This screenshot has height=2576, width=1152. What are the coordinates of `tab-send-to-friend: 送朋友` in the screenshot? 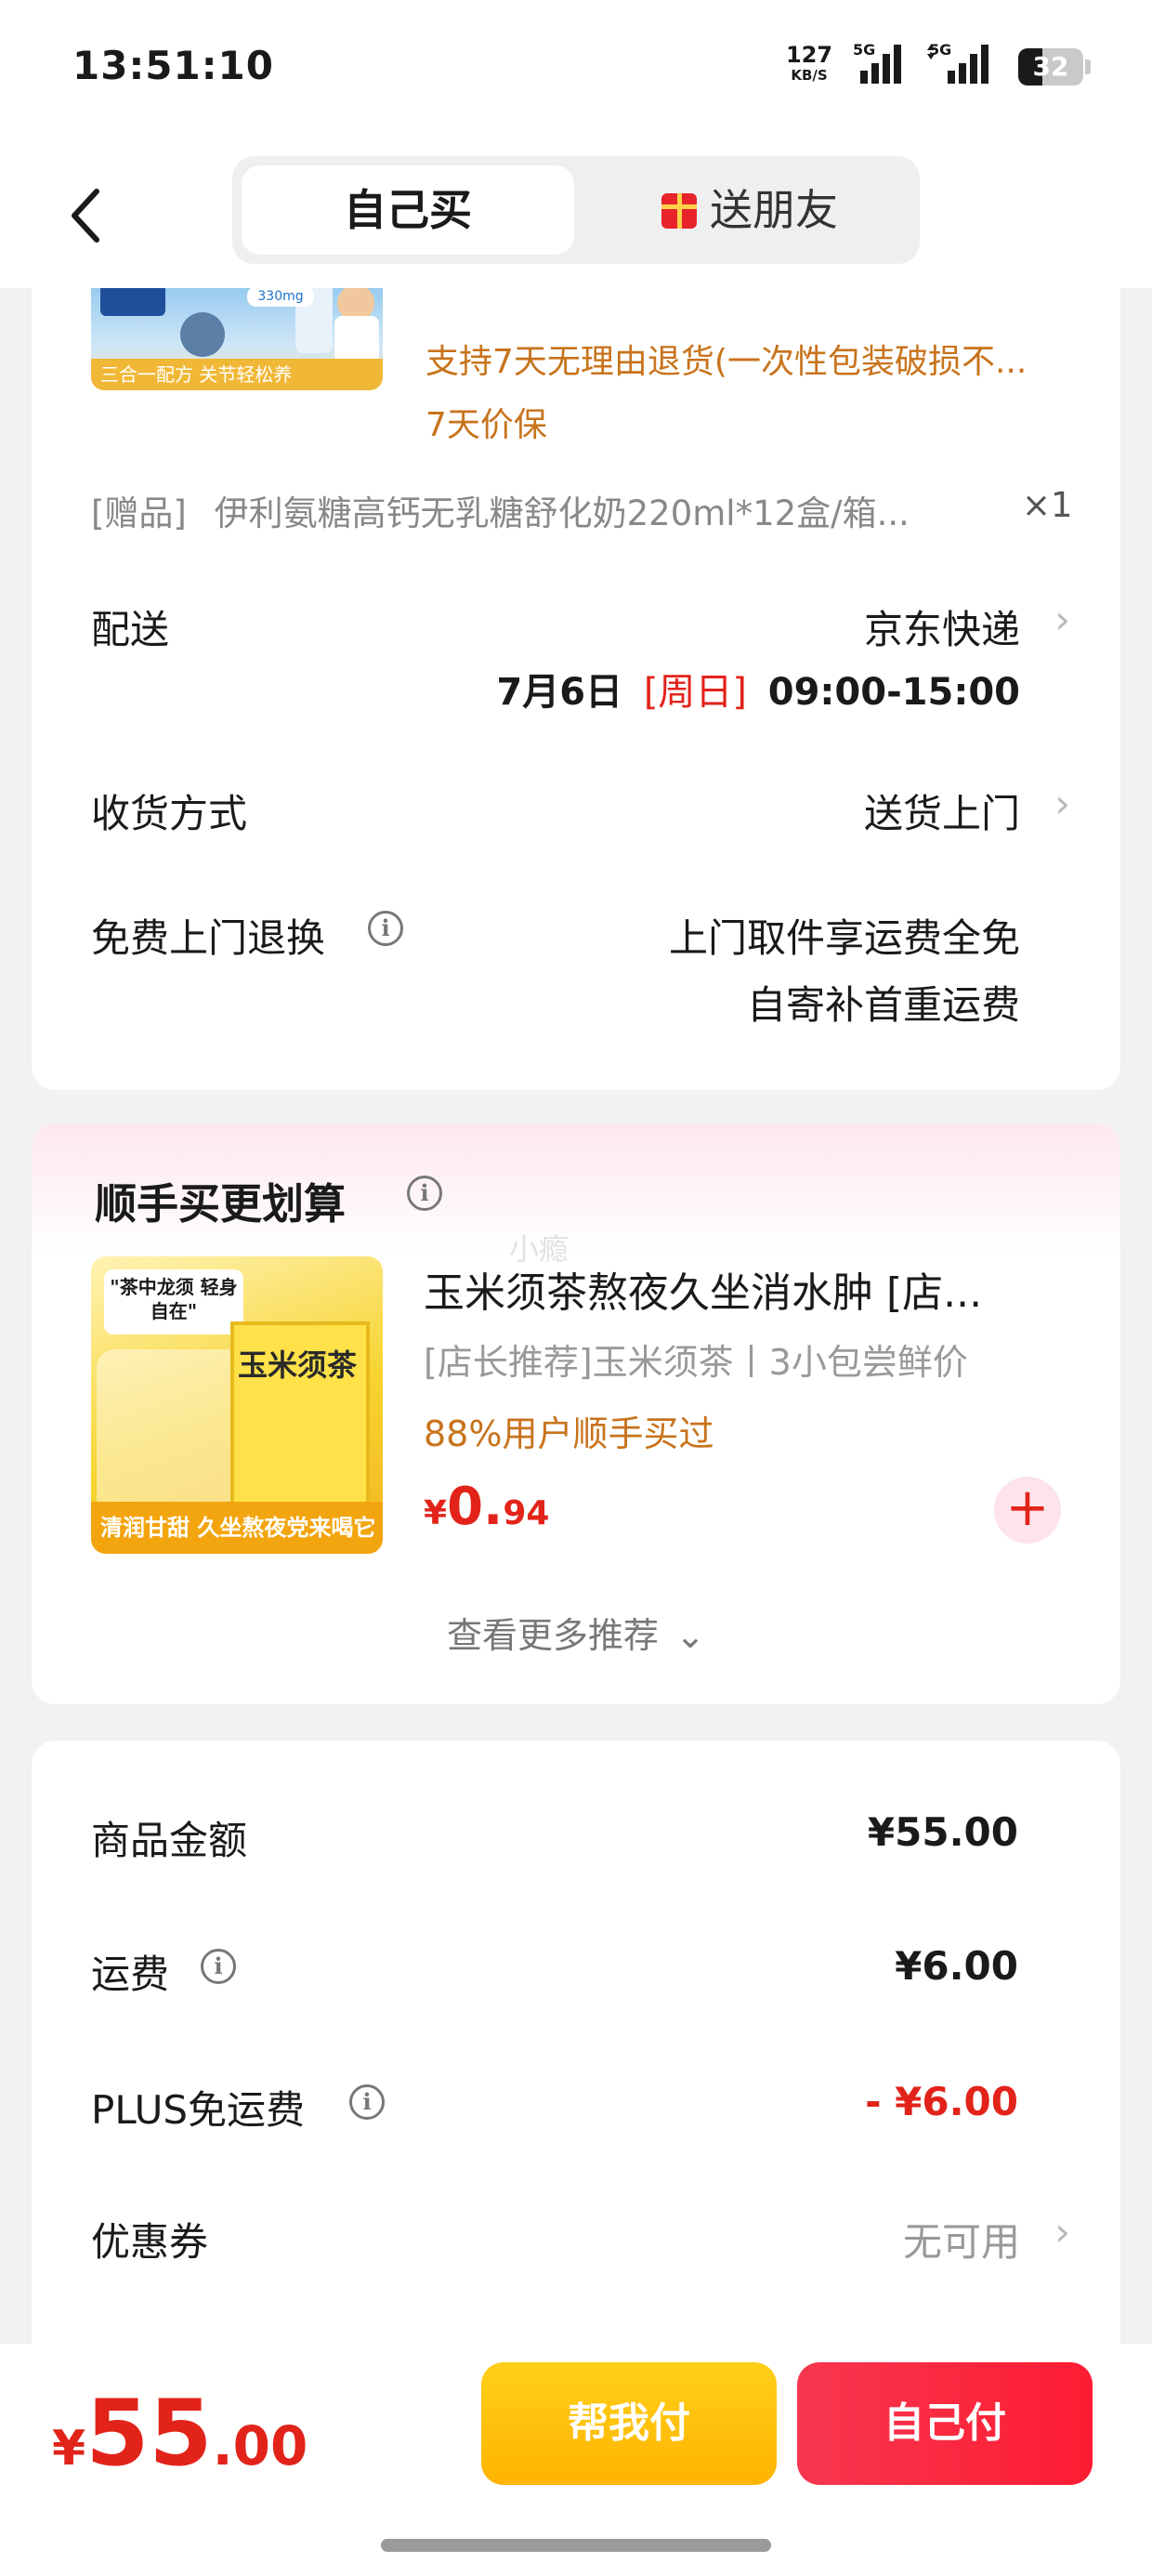 It's located at (749, 210).